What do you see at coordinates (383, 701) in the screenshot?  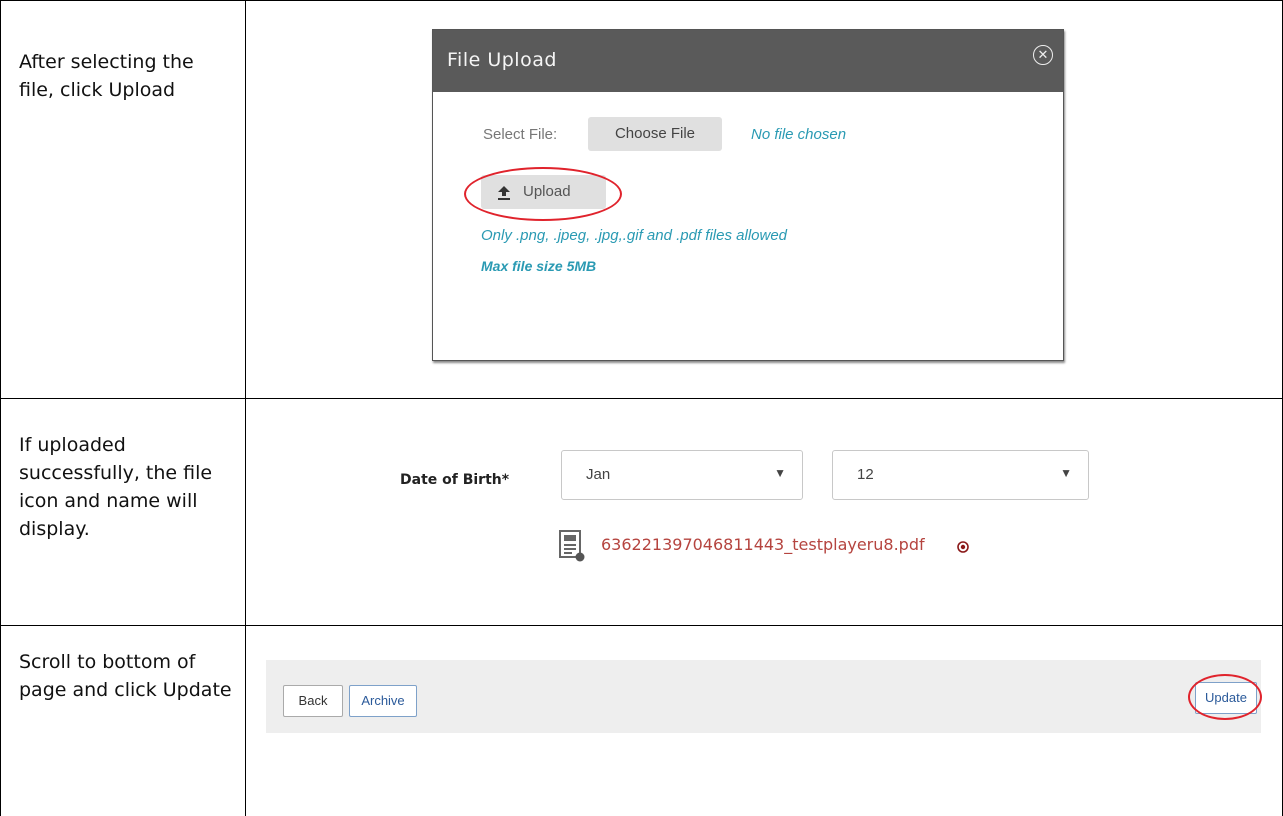 I see `archive-button: Archive` at bounding box center [383, 701].